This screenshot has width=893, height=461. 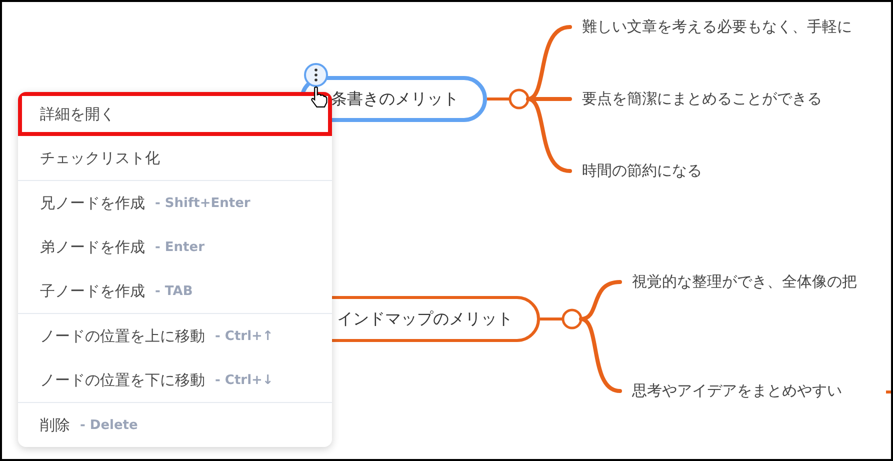 What do you see at coordinates (717, 27) in the screenshot?
I see `child-node: 難しい文章を考える必要もなく、手軽に` at bounding box center [717, 27].